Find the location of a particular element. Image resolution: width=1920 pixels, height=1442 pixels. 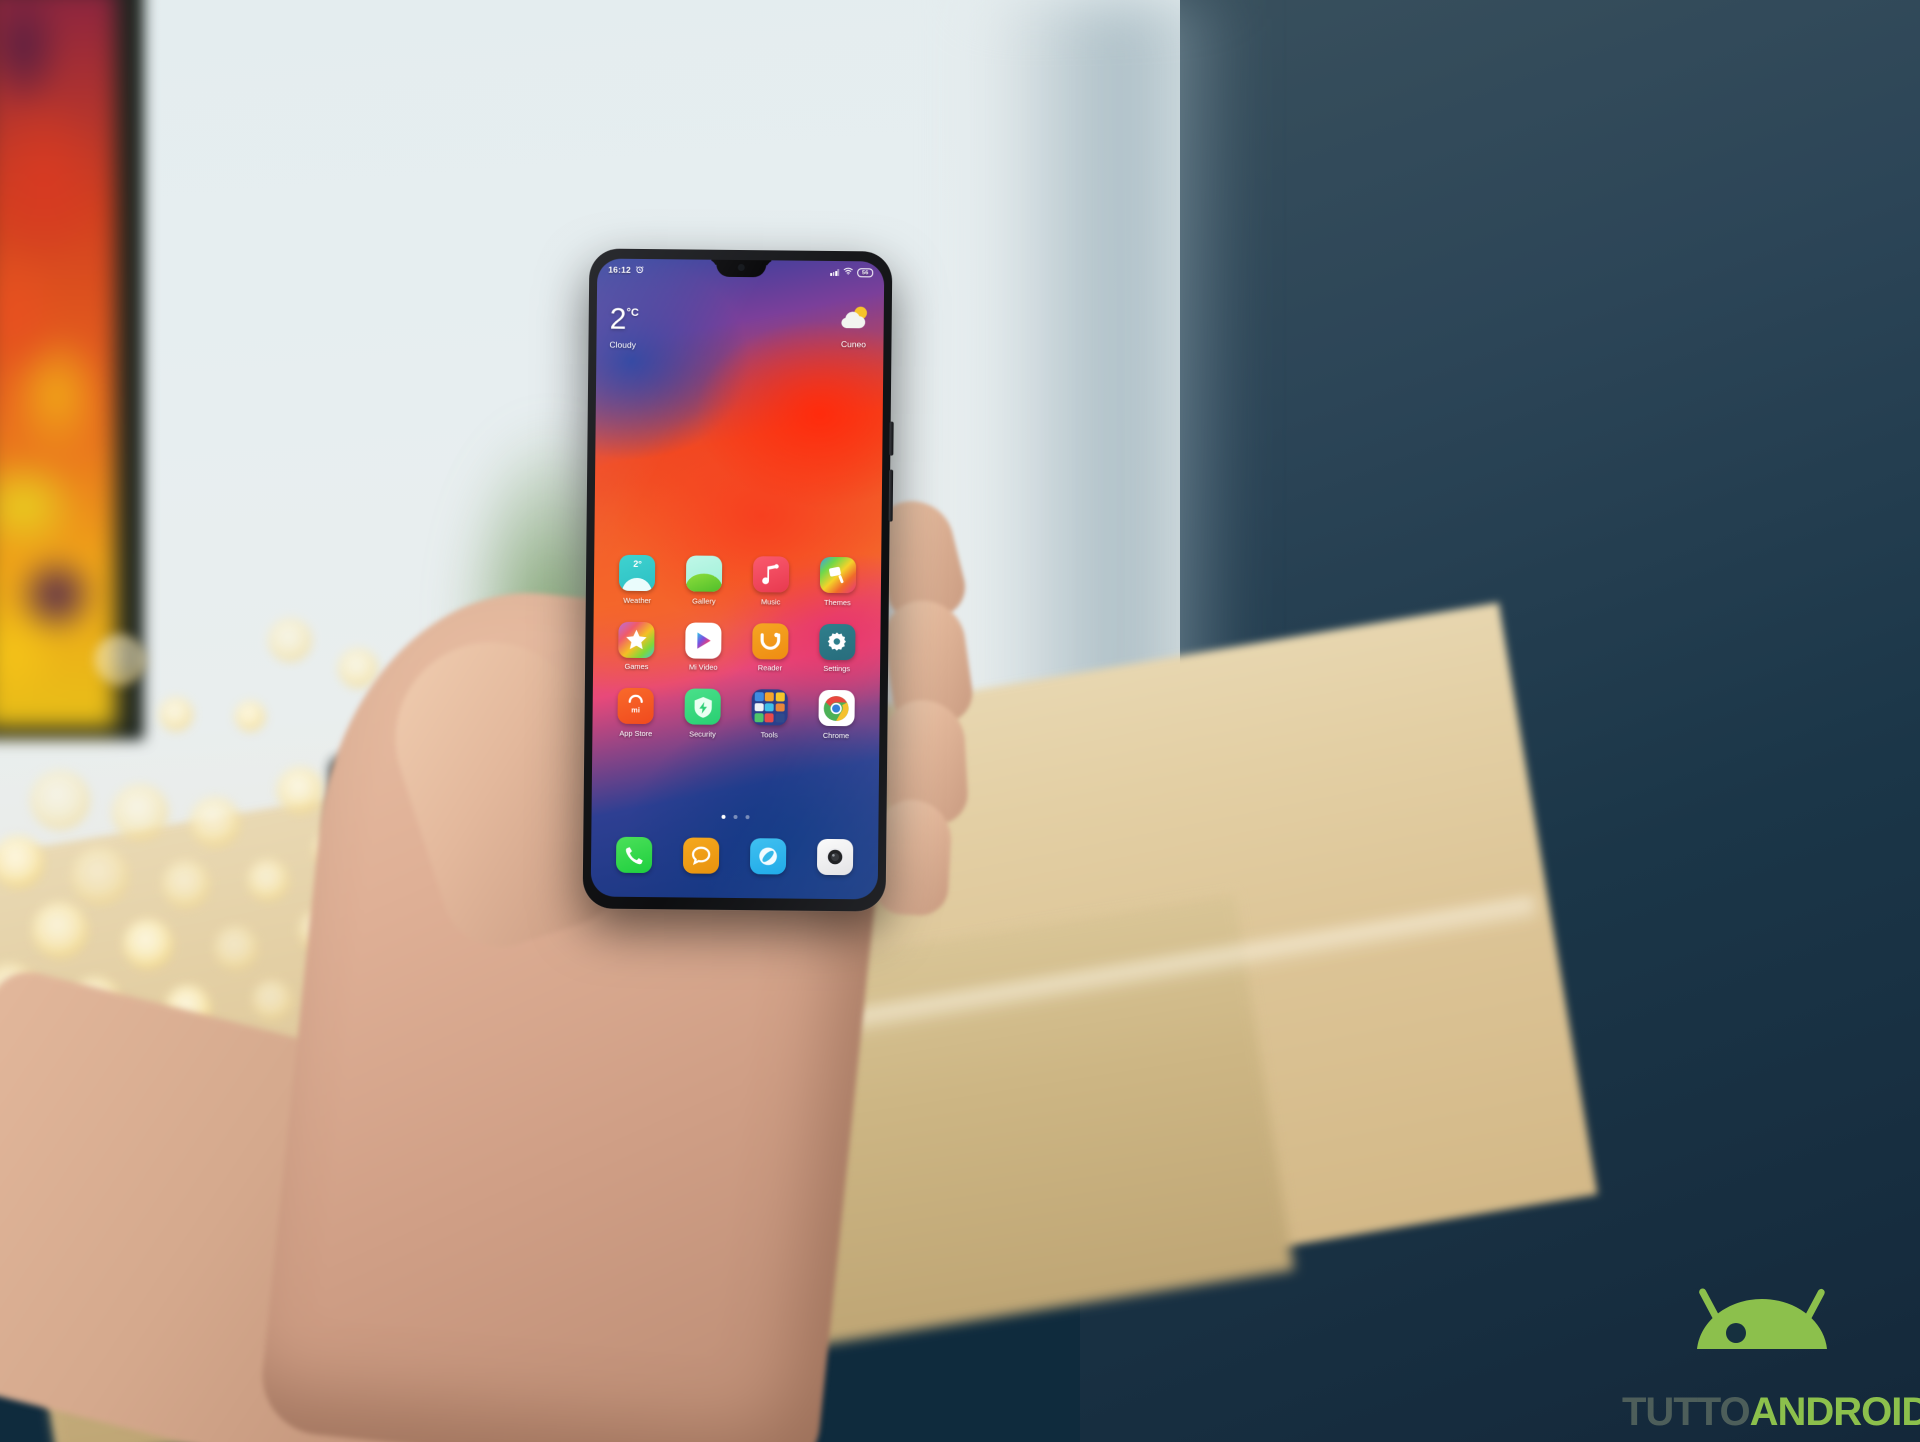

app-label: Gallery is located at coordinates (704, 601).